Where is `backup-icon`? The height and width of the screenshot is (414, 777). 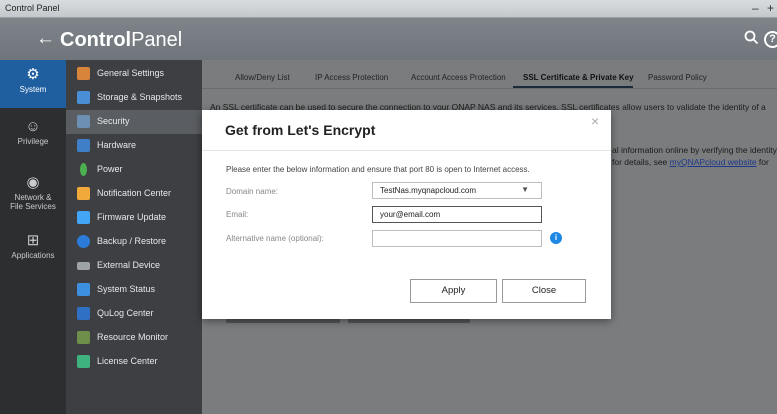 backup-icon is located at coordinates (83, 241).